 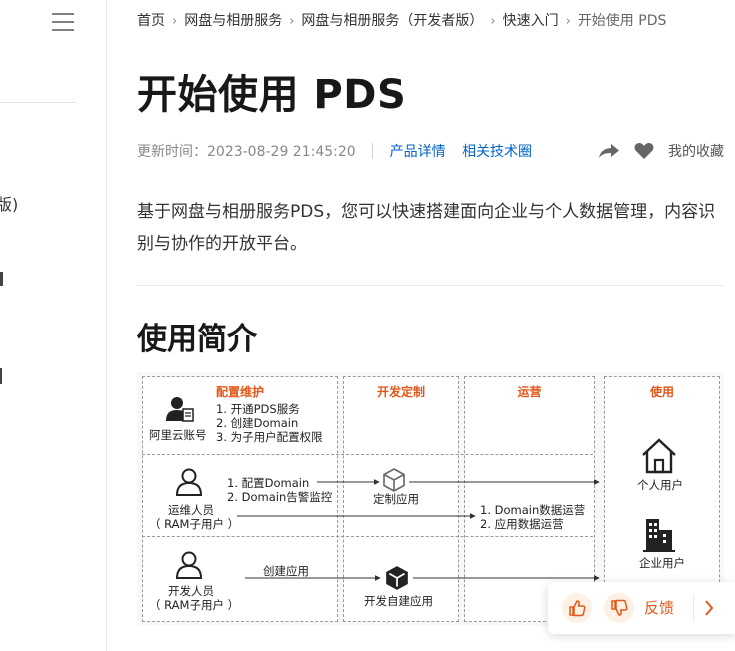 I want to click on breadcrumb: 首页 › 网盘与相册服务 › 网盘与相册服务（开发者版） › 快速入门 › 开始使用 PDS, so click(x=401, y=20).